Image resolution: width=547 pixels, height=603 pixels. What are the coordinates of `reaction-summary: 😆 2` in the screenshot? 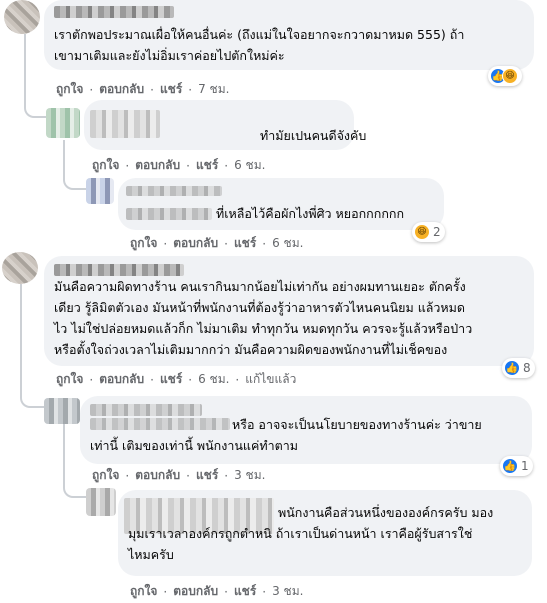 It's located at (428, 232).